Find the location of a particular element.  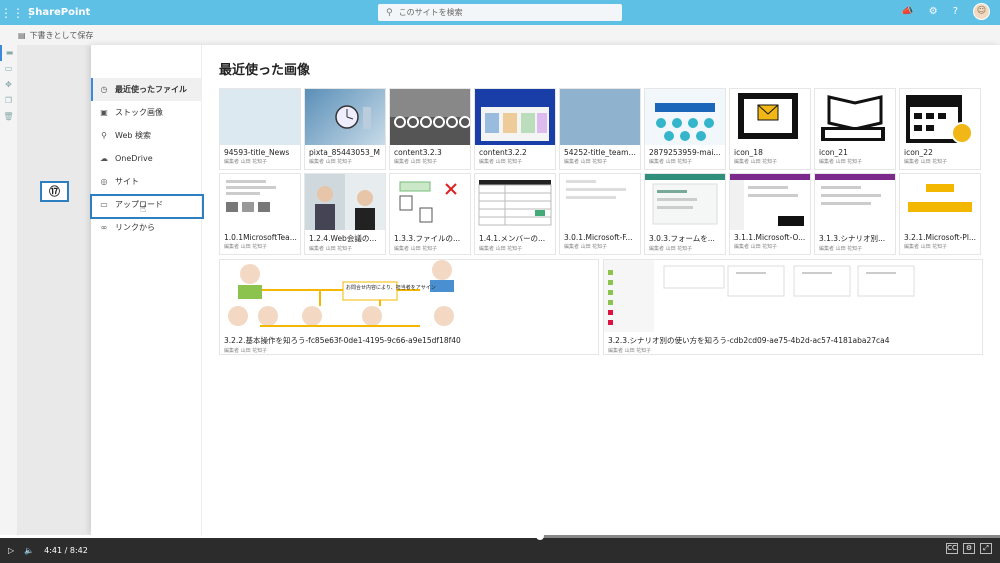

globe-icon: ◎ is located at coordinates (104, 181).